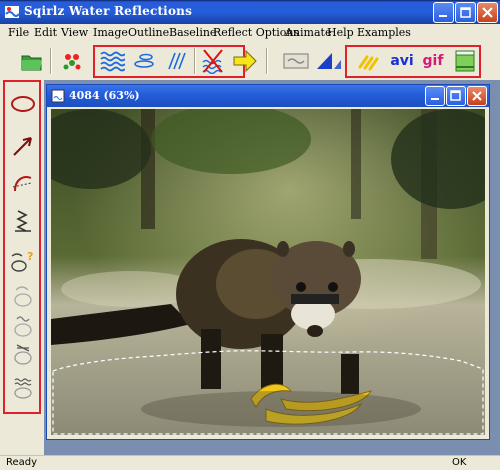  What do you see at coordinates (340, 32) in the screenshot?
I see `menu-help: Help` at bounding box center [340, 32].